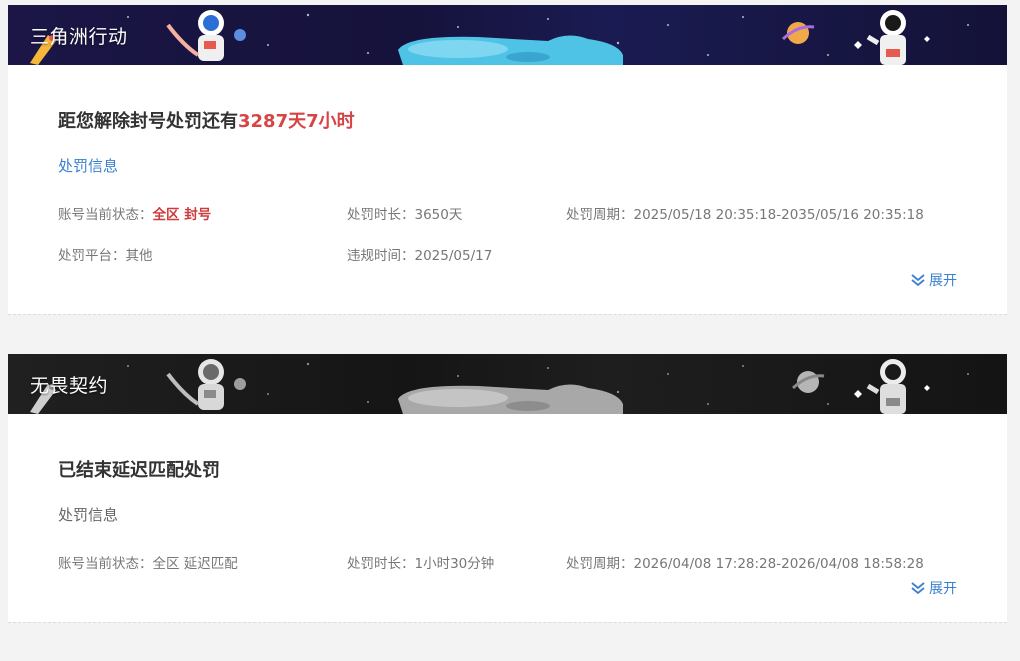 Image resolution: width=1020 pixels, height=661 pixels. Describe the element at coordinates (296, 121) in the screenshot. I see `remaining-time: 3287天7小时` at that location.